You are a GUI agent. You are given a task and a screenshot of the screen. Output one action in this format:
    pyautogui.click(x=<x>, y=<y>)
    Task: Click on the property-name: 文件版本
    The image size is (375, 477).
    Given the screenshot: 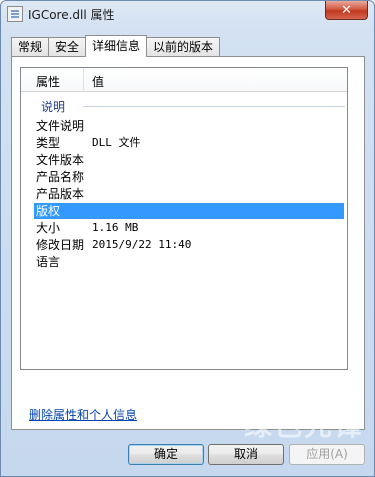 What is the action you would take?
    pyautogui.click(x=60, y=160)
    